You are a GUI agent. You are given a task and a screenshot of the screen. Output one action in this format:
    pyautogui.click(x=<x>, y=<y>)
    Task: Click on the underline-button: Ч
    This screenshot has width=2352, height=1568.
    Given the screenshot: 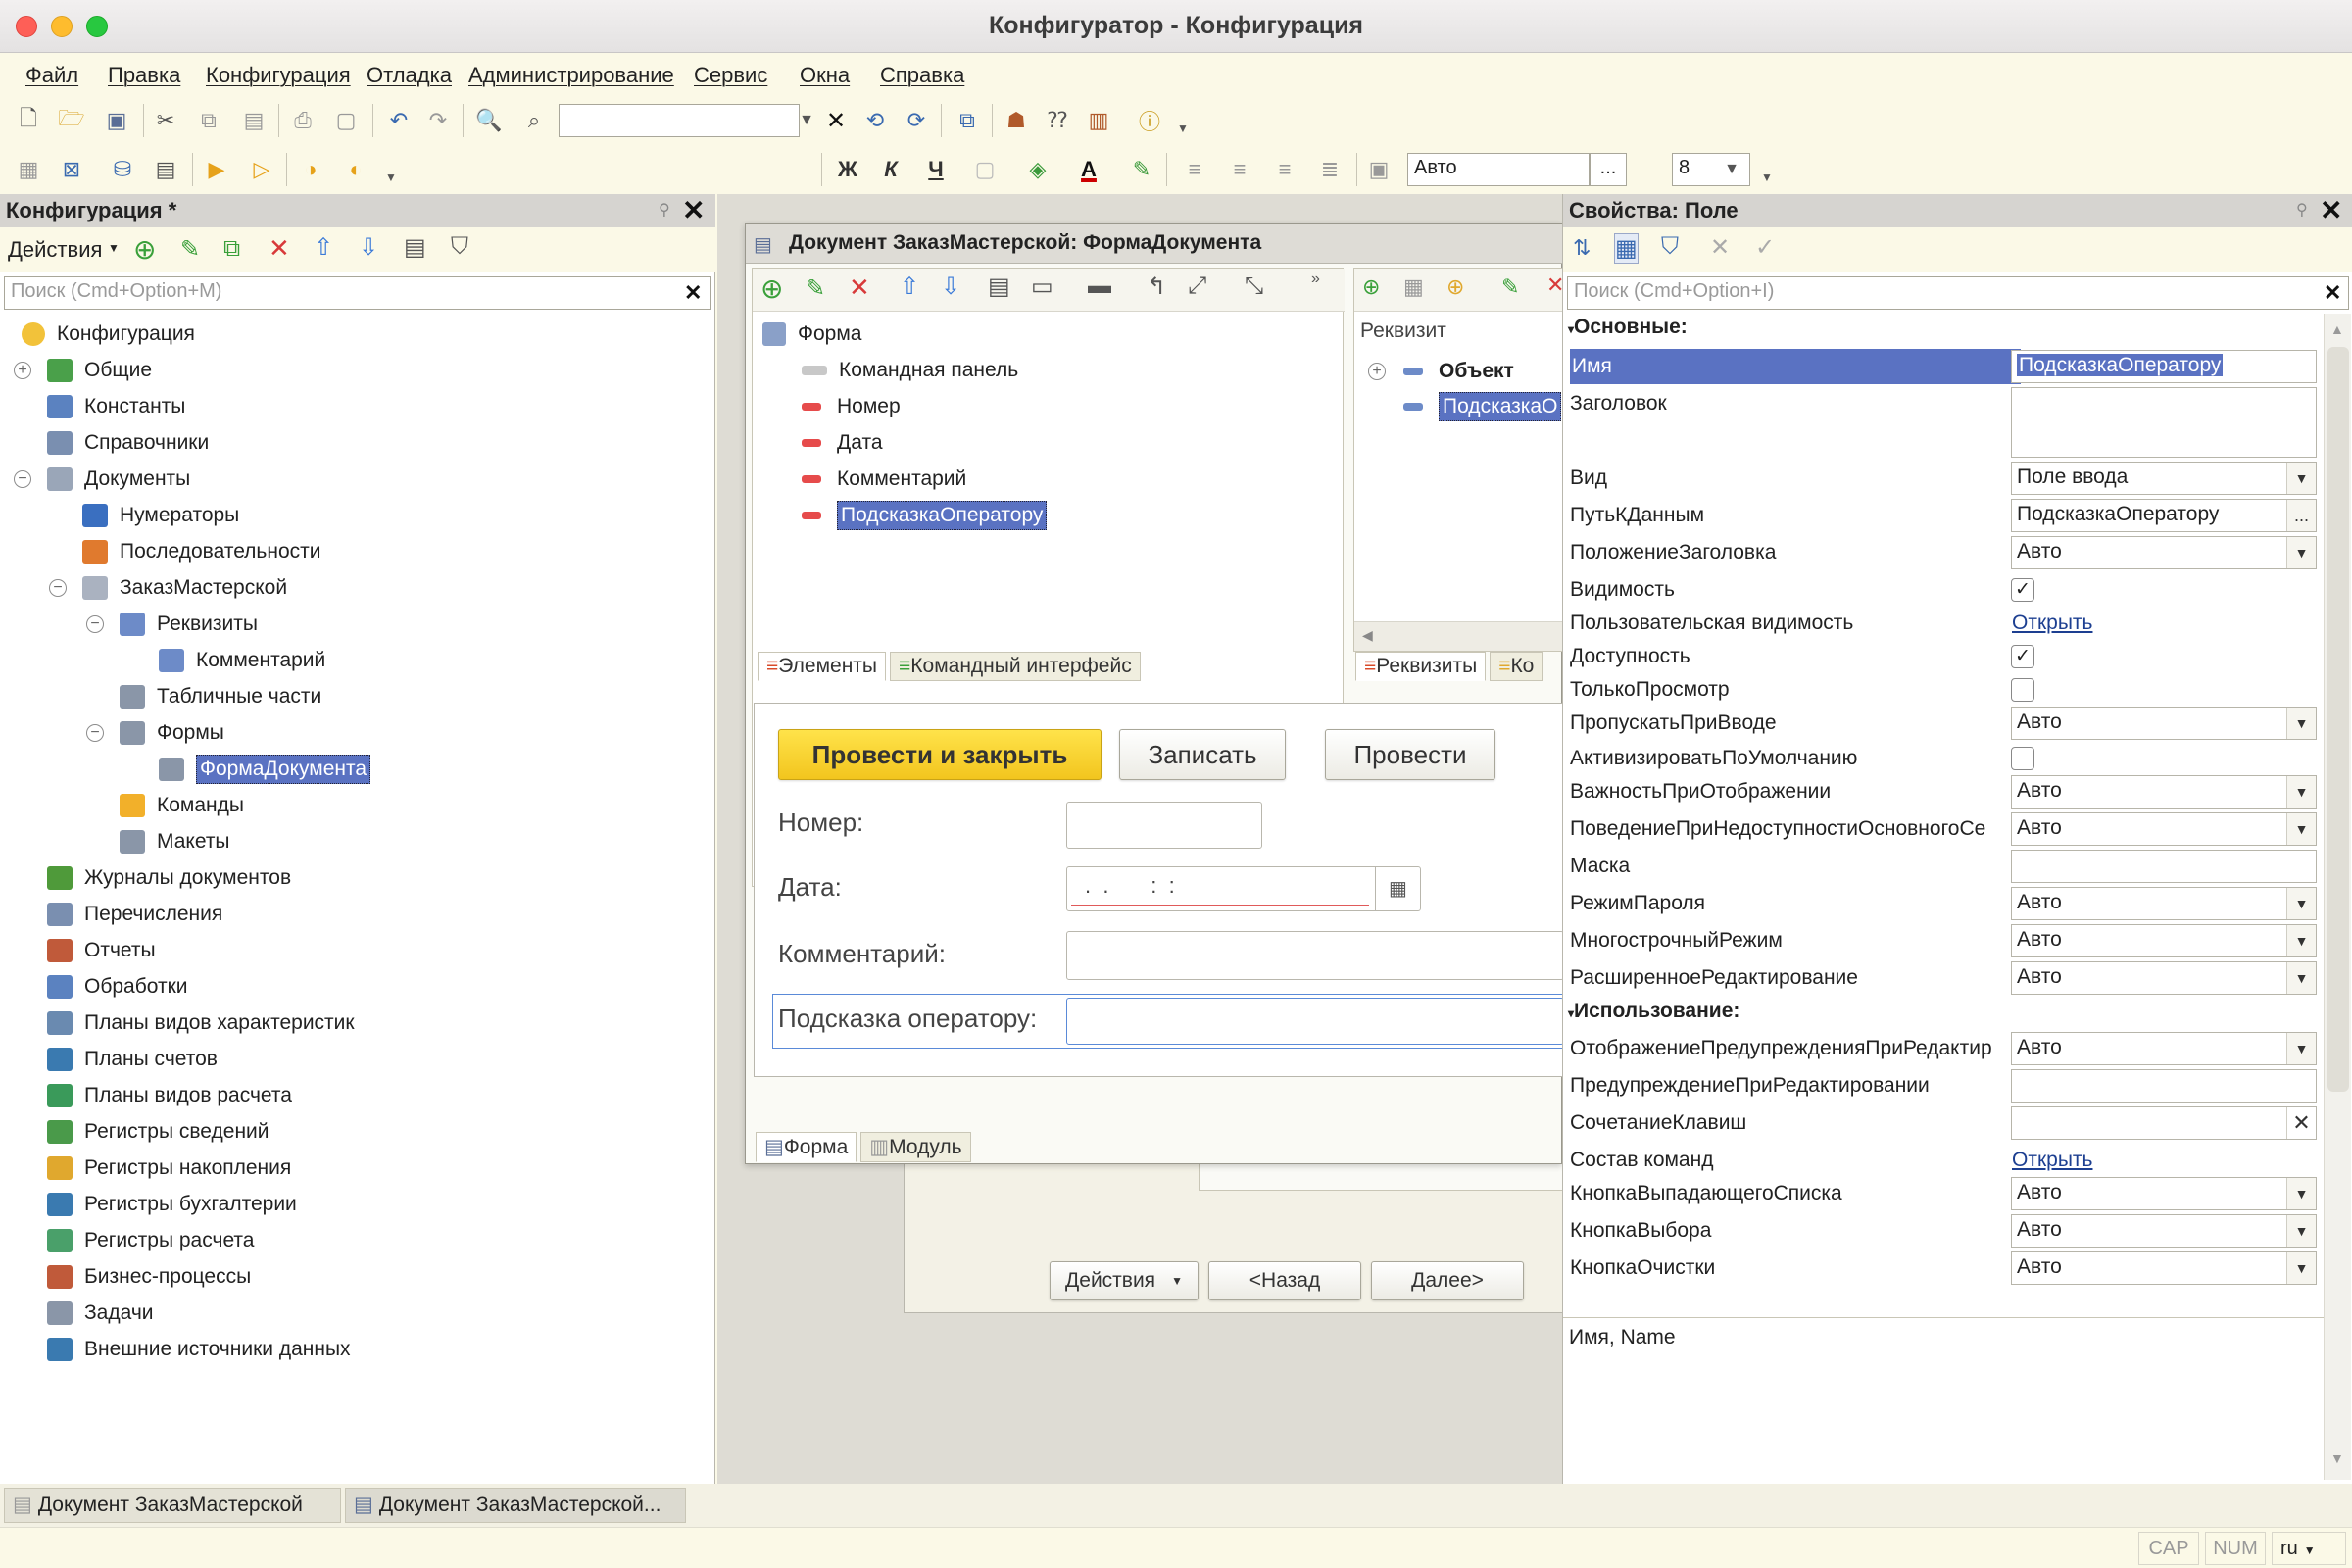 What is the action you would take?
    pyautogui.click(x=936, y=169)
    